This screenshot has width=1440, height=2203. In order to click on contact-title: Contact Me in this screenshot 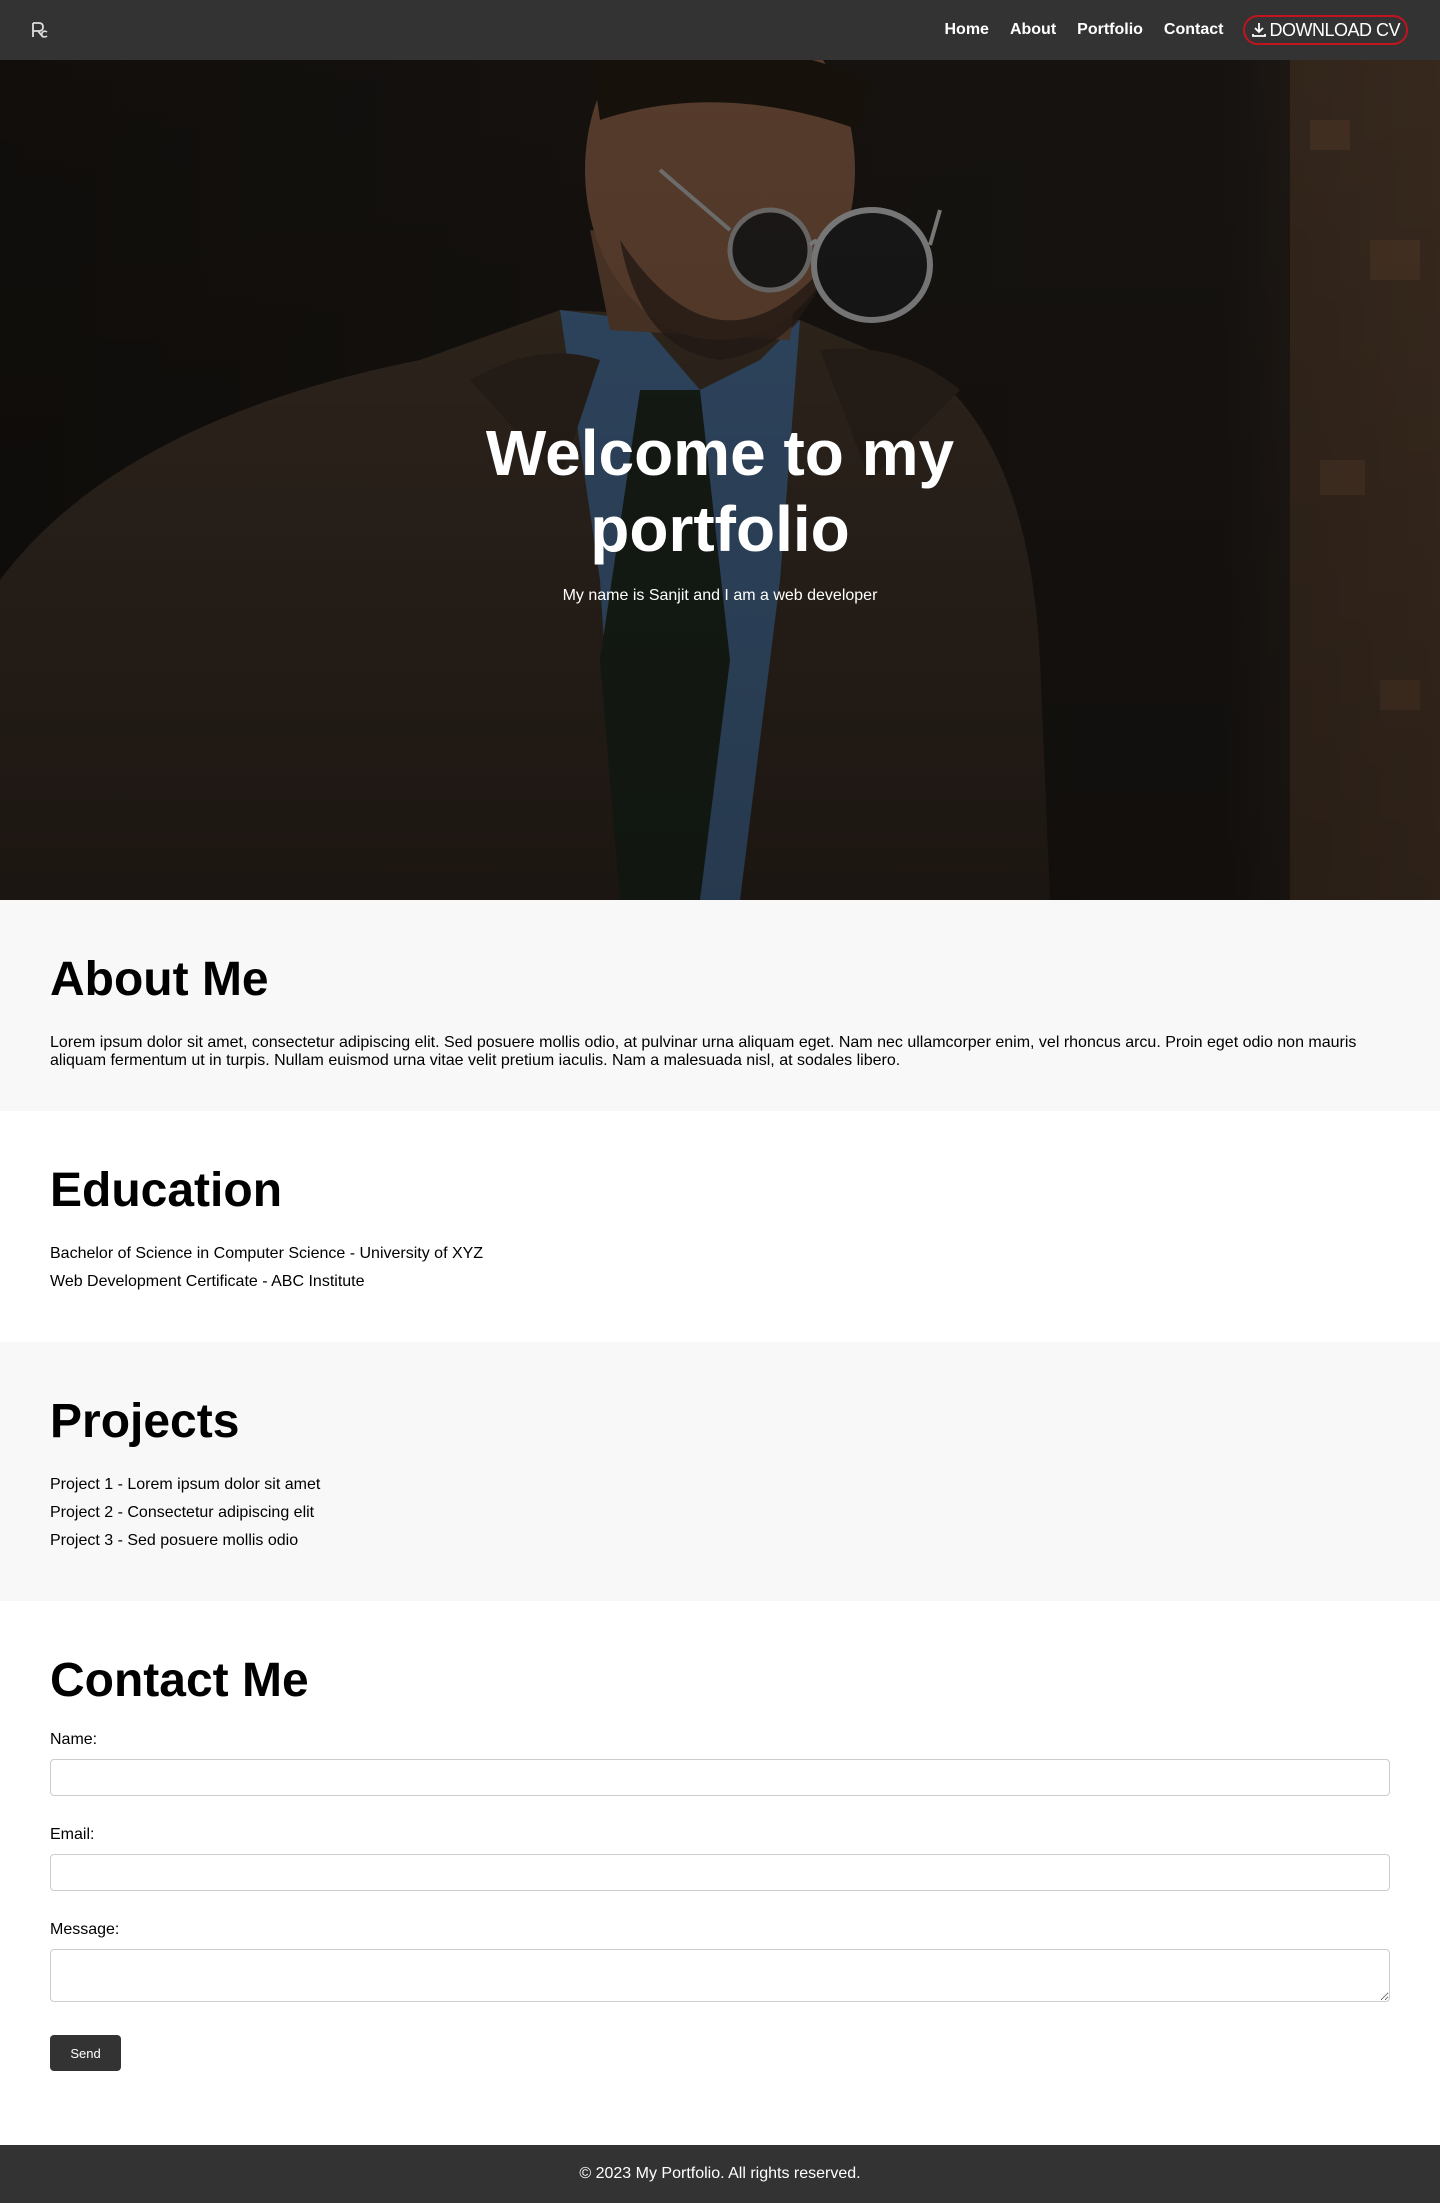, I will do `click(179, 1680)`.